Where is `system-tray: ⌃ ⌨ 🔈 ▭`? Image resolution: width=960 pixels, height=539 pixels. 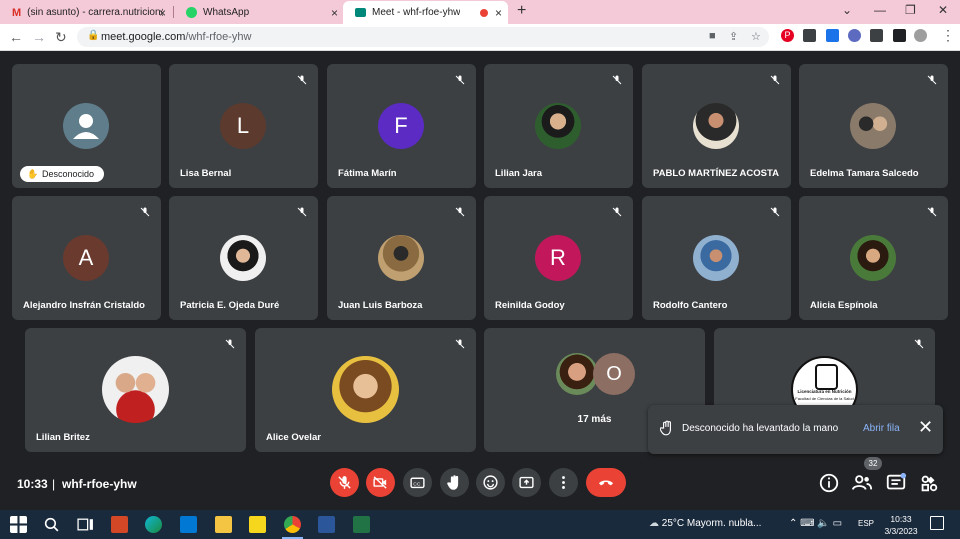 system-tray: ⌃ ⌨ 🔈 ▭ is located at coordinates (815, 523).